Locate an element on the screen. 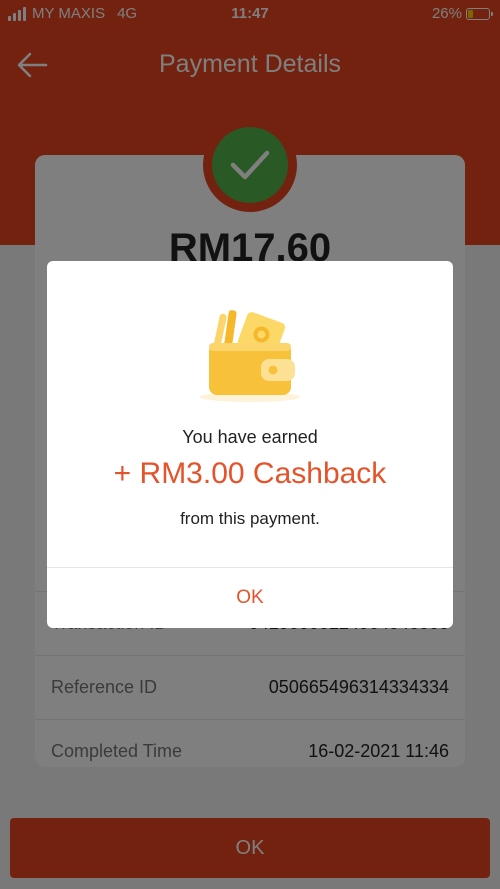 This screenshot has width=500, height=889. payment-note: from this payment. is located at coordinates (250, 518).